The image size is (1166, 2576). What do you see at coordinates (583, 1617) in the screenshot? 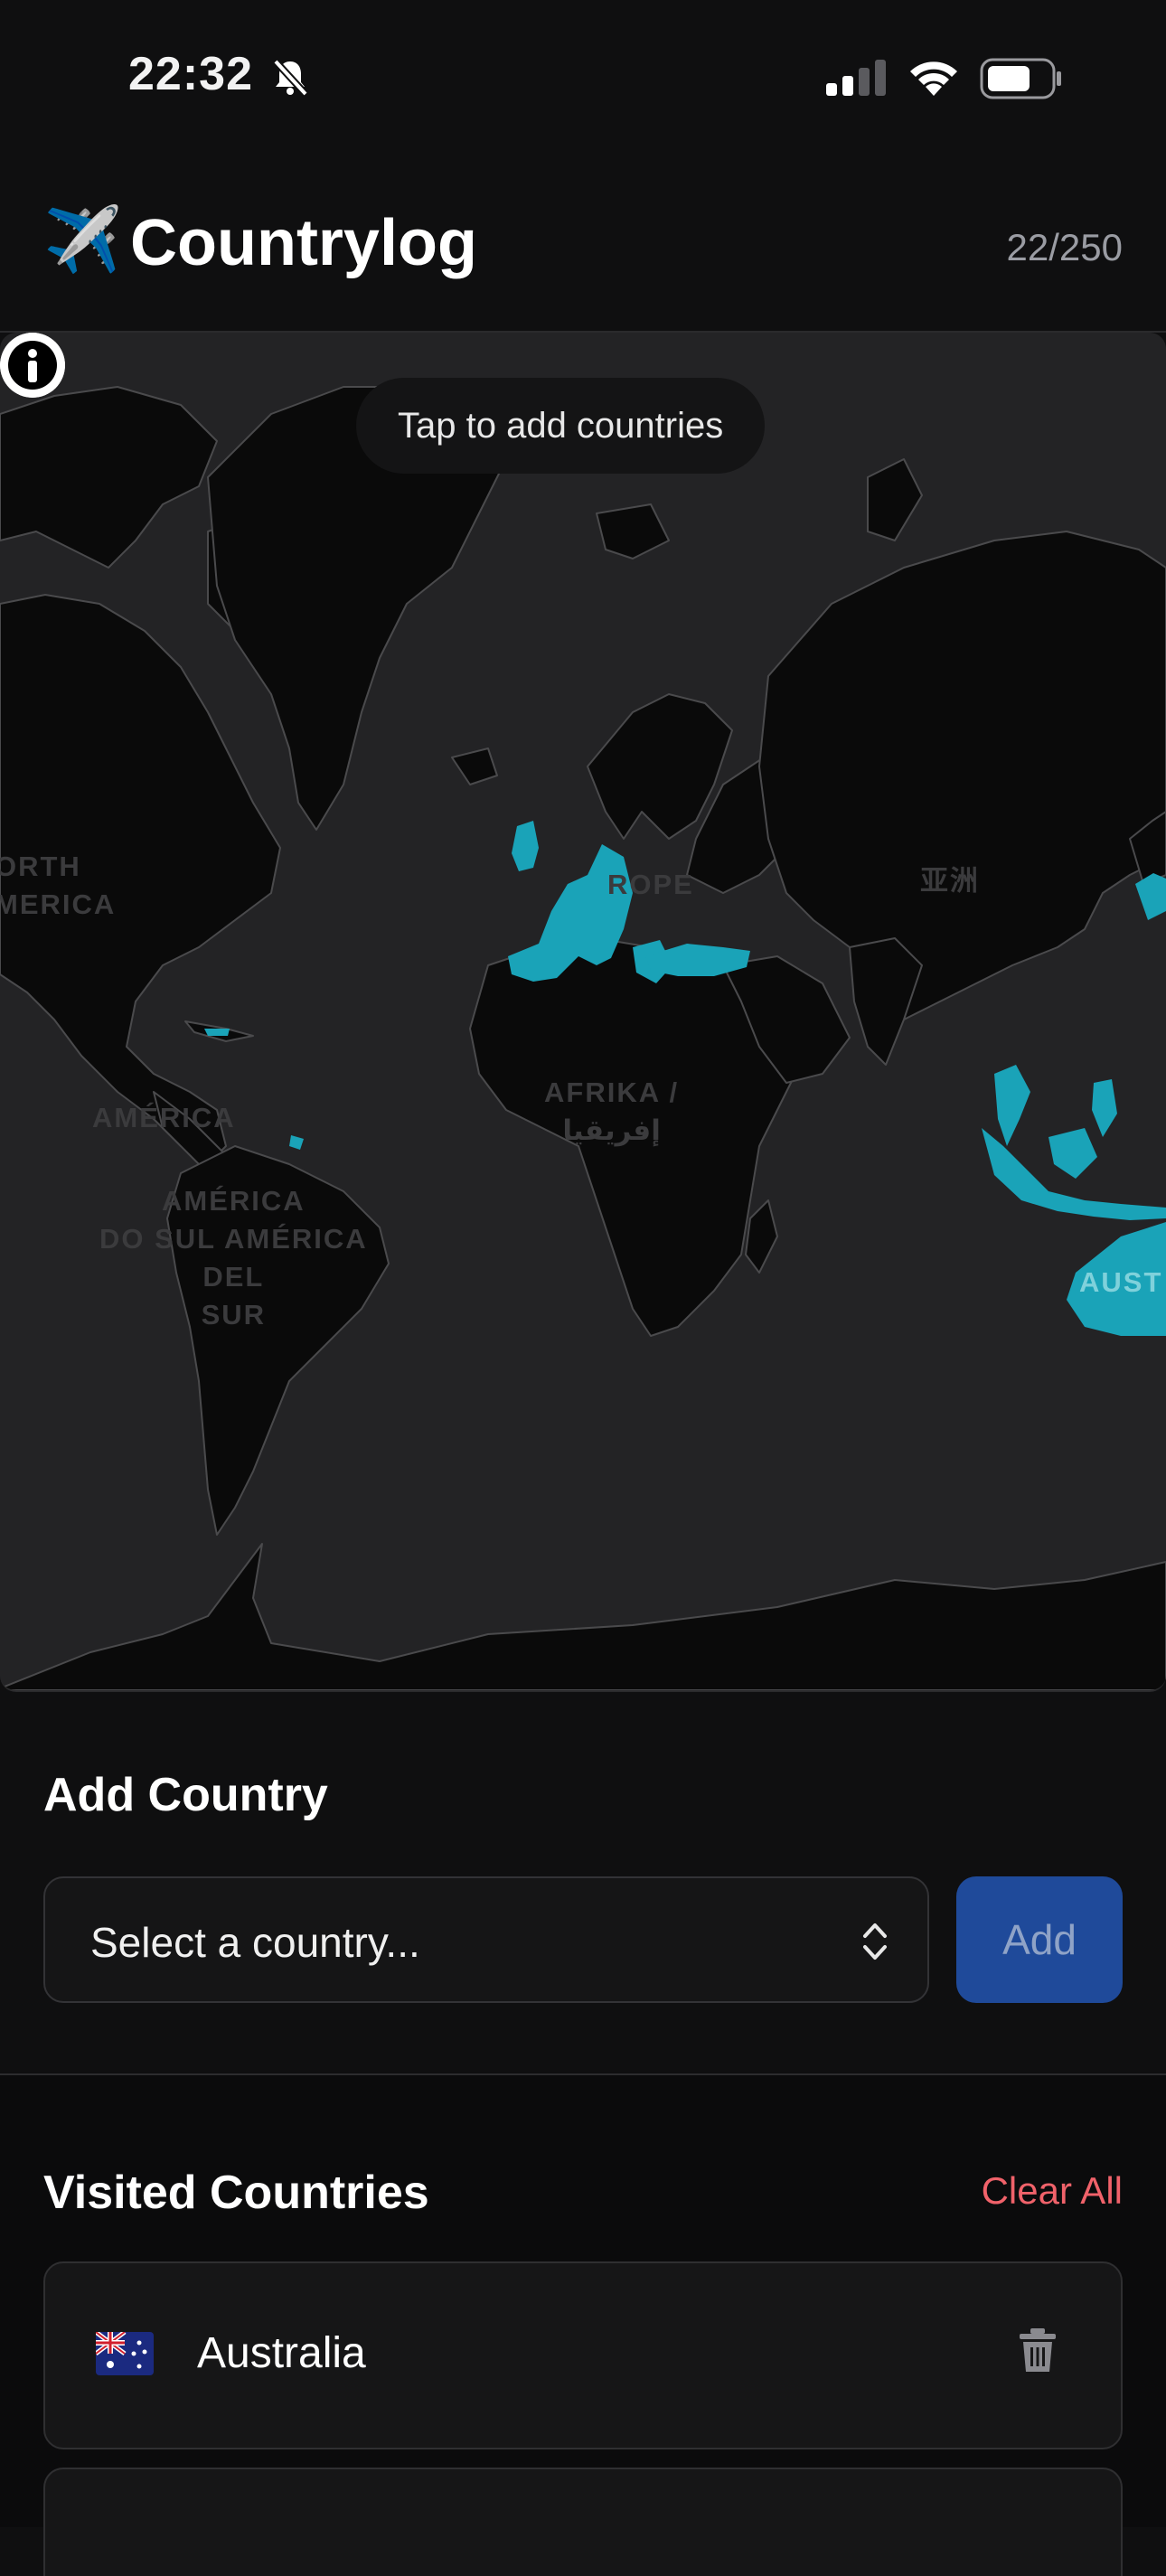
I see `land-antarctica` at bounding box center [583, 1617].